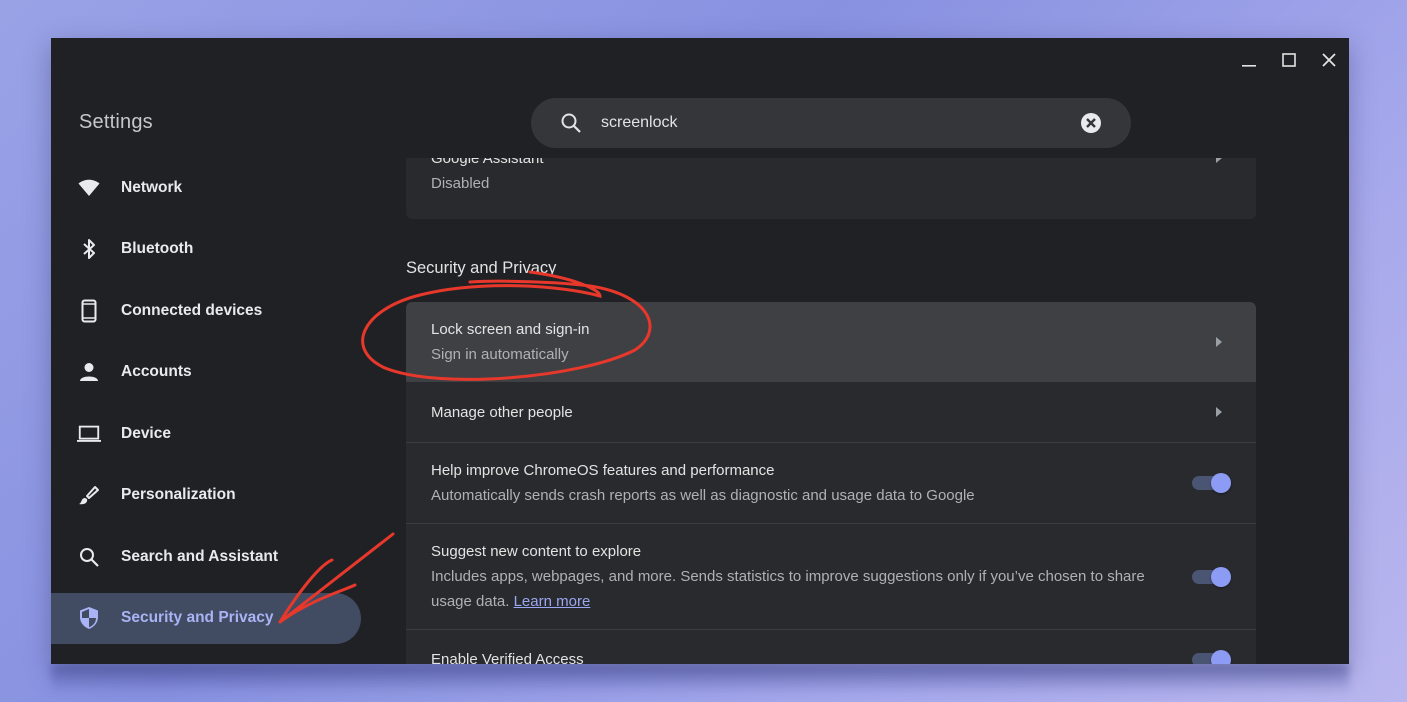 The height and width of the screenshot is (702, 1407). What do you see at coordinates (487, 162) in the screenshot?
I see `row-title: Google Assistant` at bounding box center [487, 162].